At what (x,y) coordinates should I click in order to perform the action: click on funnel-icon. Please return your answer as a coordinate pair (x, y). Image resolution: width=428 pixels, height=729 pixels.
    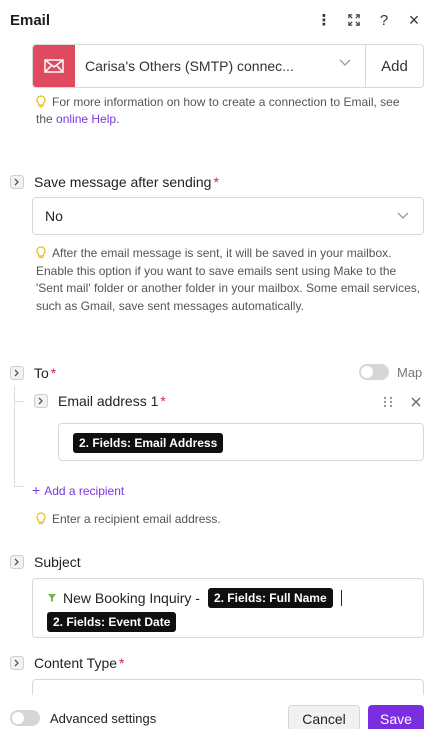
    Looking at the image, I should click on (52, 598).